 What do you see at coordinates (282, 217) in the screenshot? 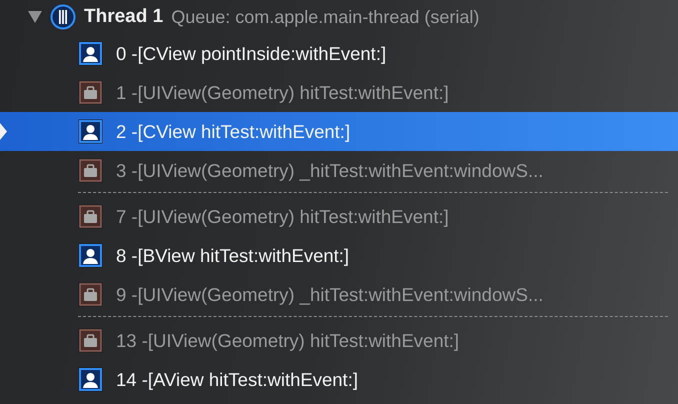
I see `frame-label: 7 -[UIView(Geometry) hitTest:withEvent:]` at bounding box center [282, 217].